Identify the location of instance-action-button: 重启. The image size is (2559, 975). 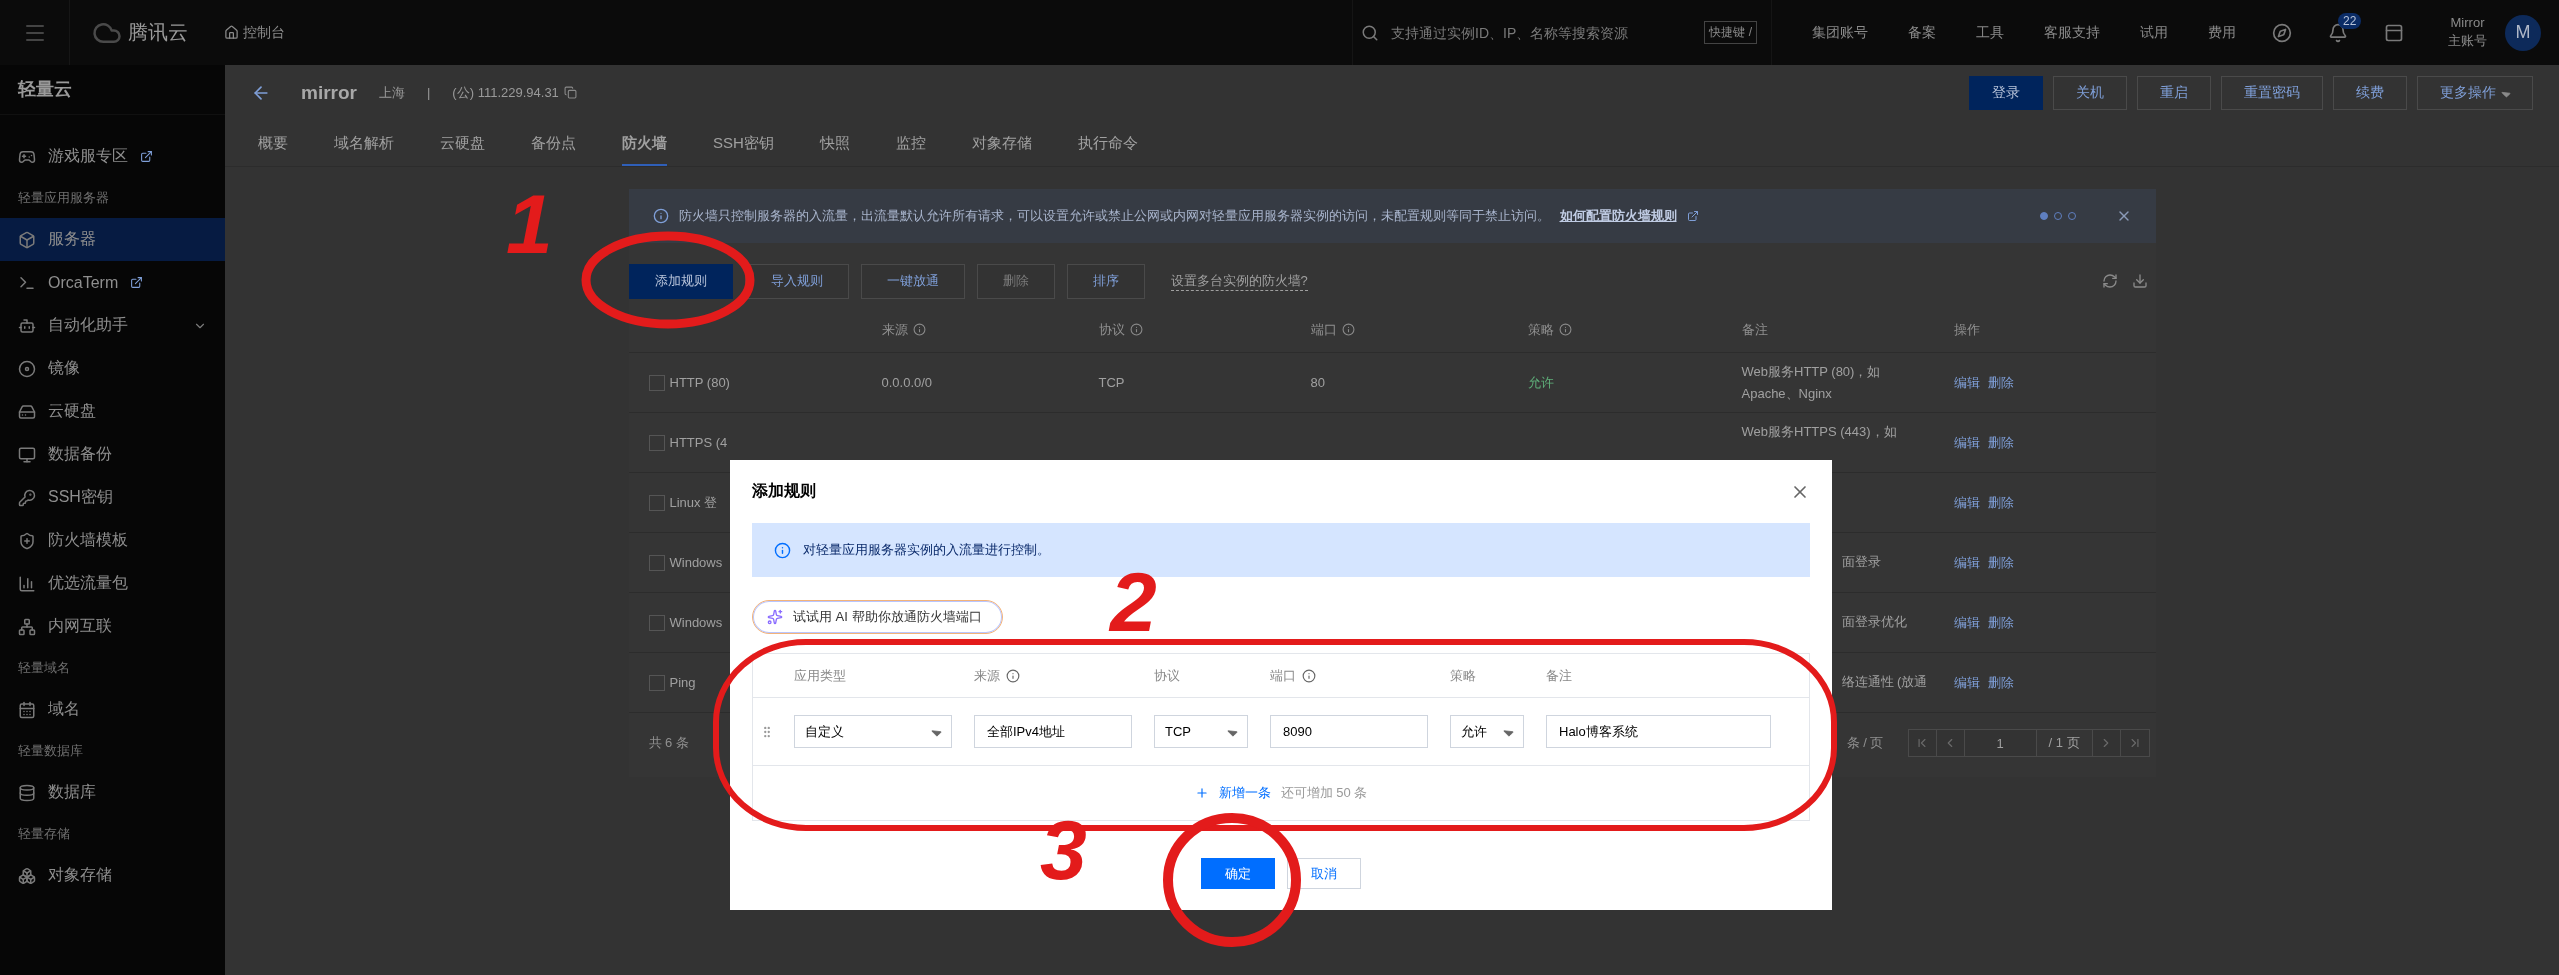
(2174, 92).